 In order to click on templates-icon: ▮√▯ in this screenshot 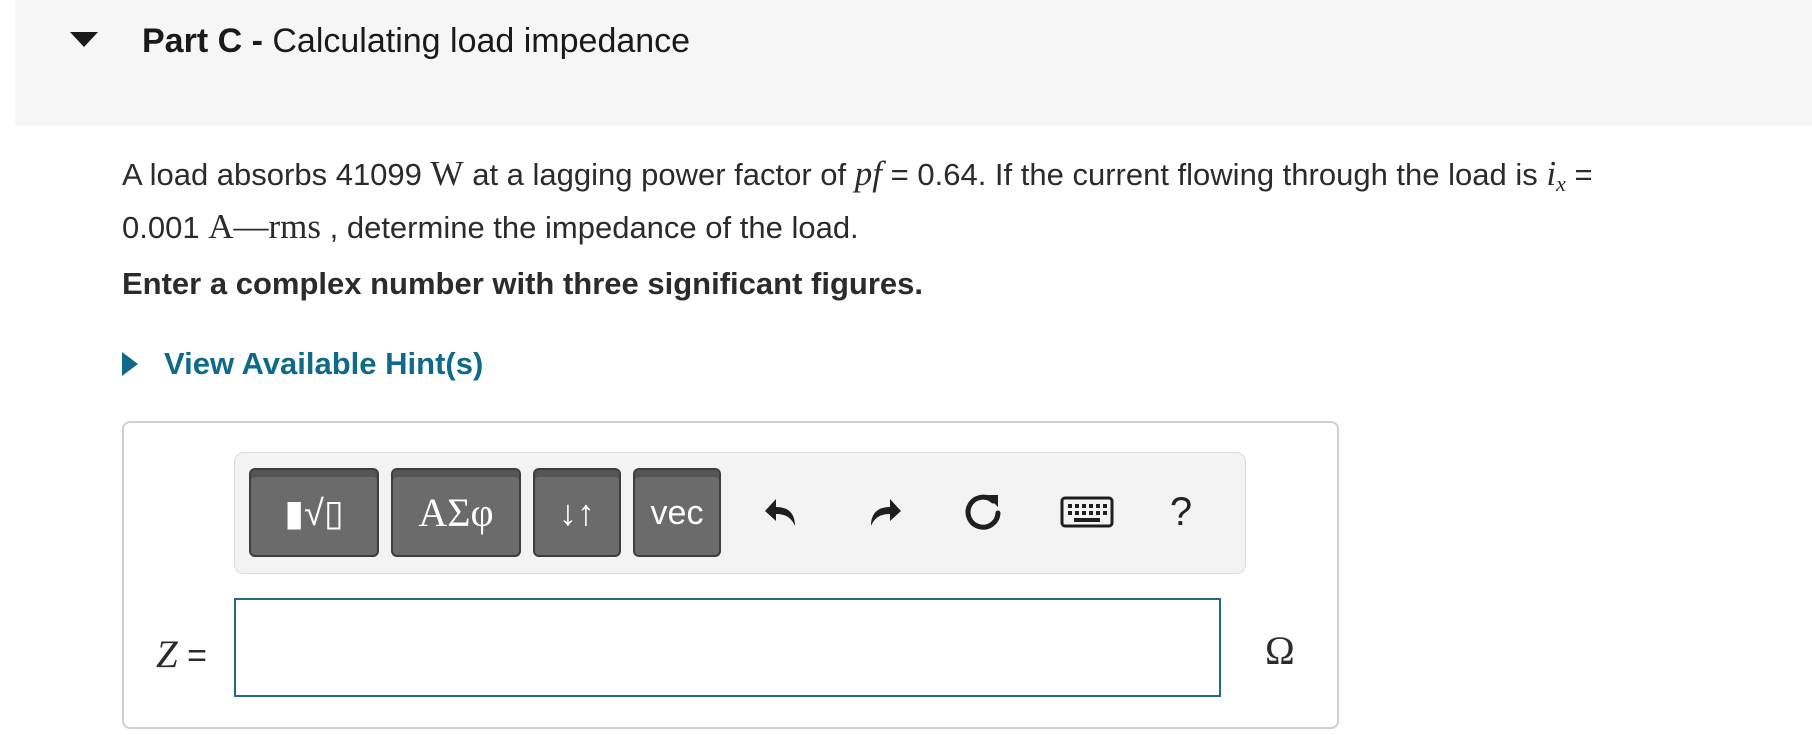, I will do `click(314, 512)`.